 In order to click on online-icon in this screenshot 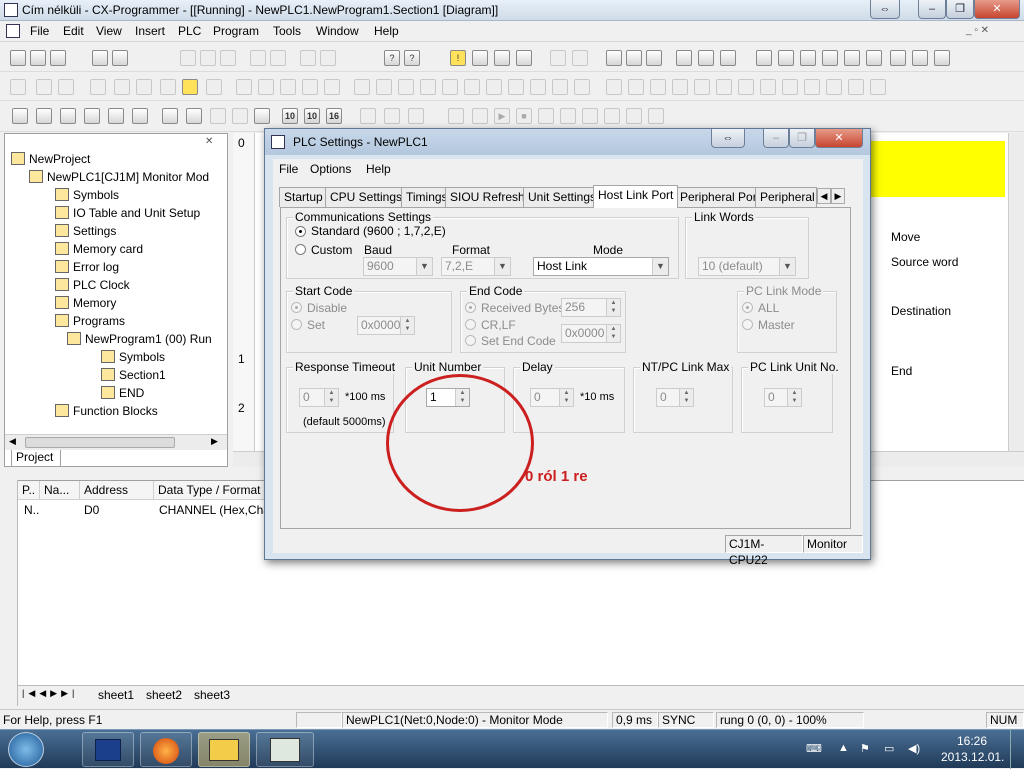, I will do `click(480, 58)`.